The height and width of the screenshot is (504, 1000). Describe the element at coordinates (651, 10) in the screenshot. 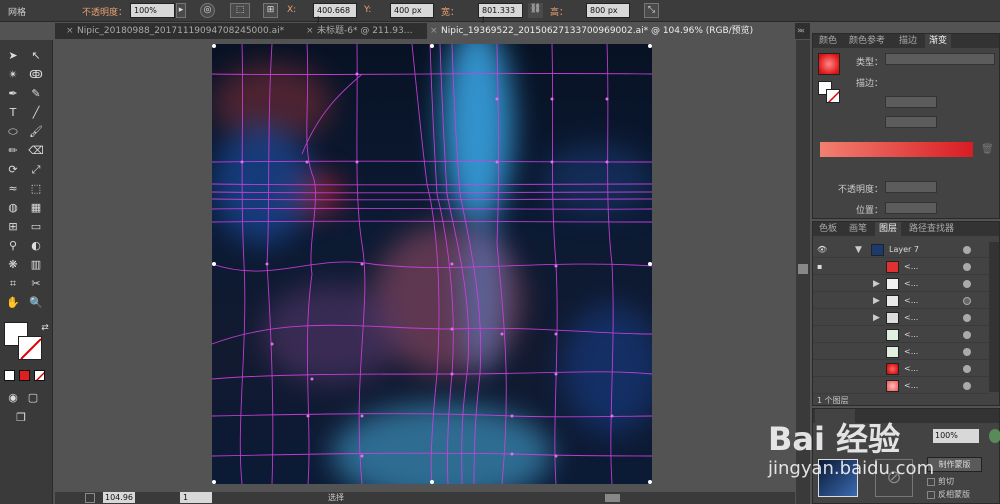

I see `transform-icon: ⤡` at that location.